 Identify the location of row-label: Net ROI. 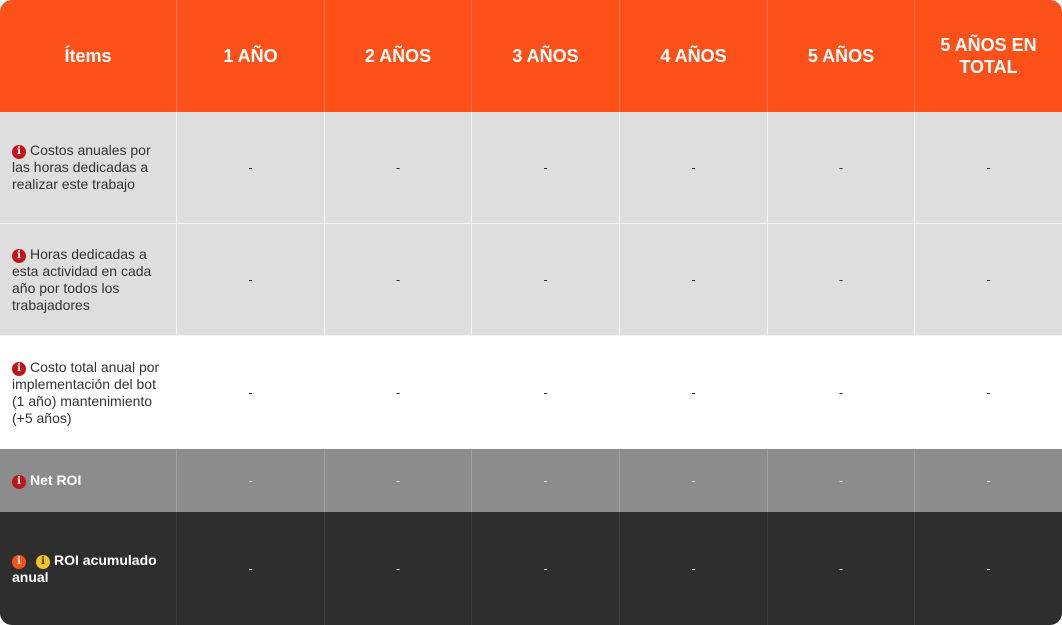
(56, 480).